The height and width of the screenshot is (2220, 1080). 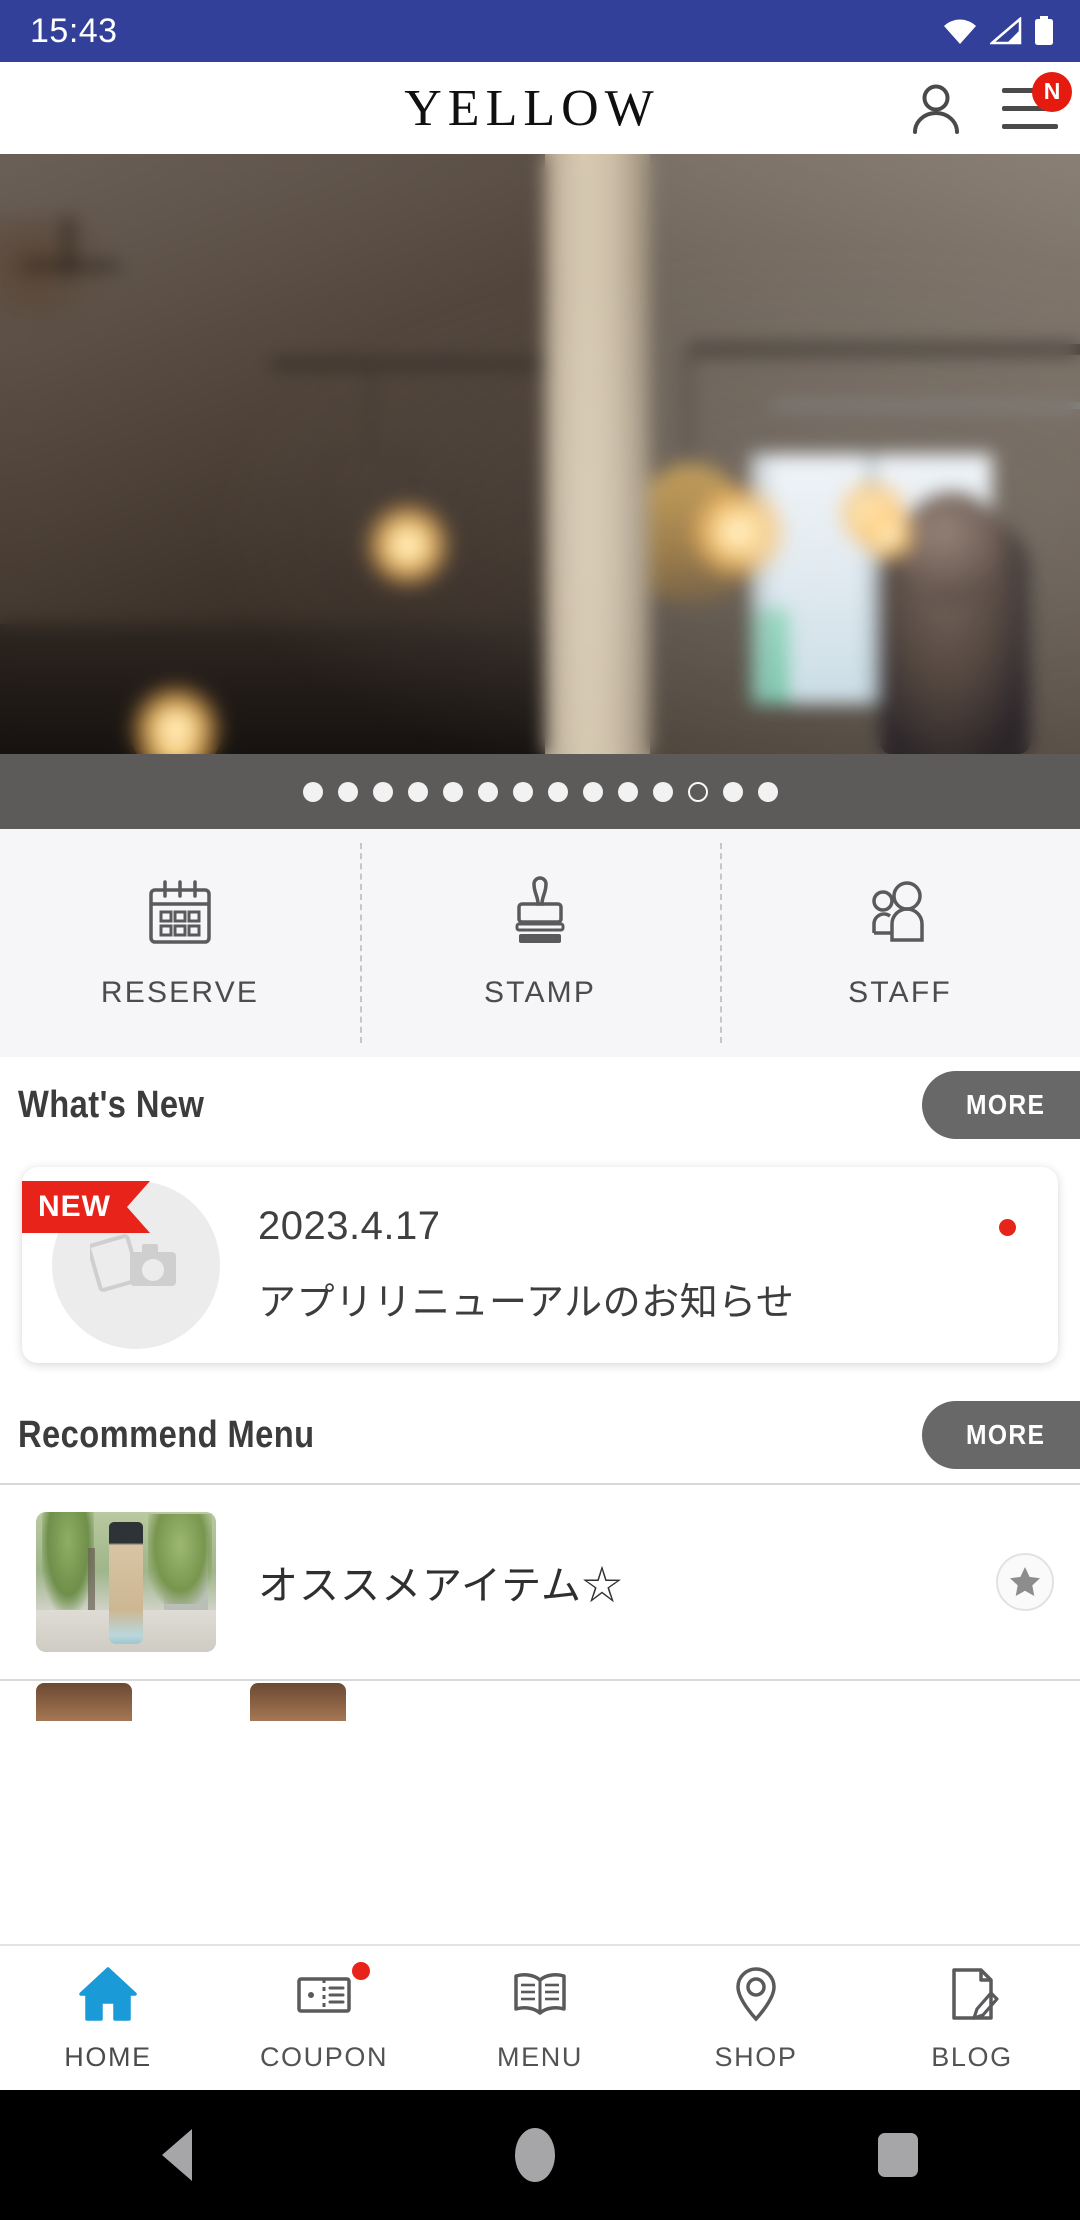 I want to click on section-title: Recommend Menu, so click(x=166, y=1434).